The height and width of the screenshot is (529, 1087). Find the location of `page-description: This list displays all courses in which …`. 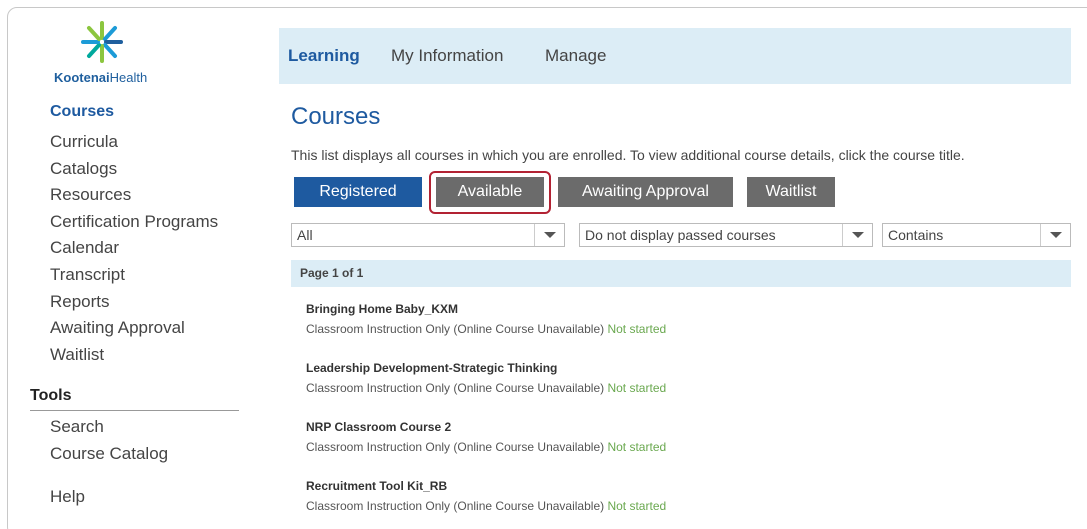

page-description: This list displays all courses in which … is located at coordinates (628, 155).